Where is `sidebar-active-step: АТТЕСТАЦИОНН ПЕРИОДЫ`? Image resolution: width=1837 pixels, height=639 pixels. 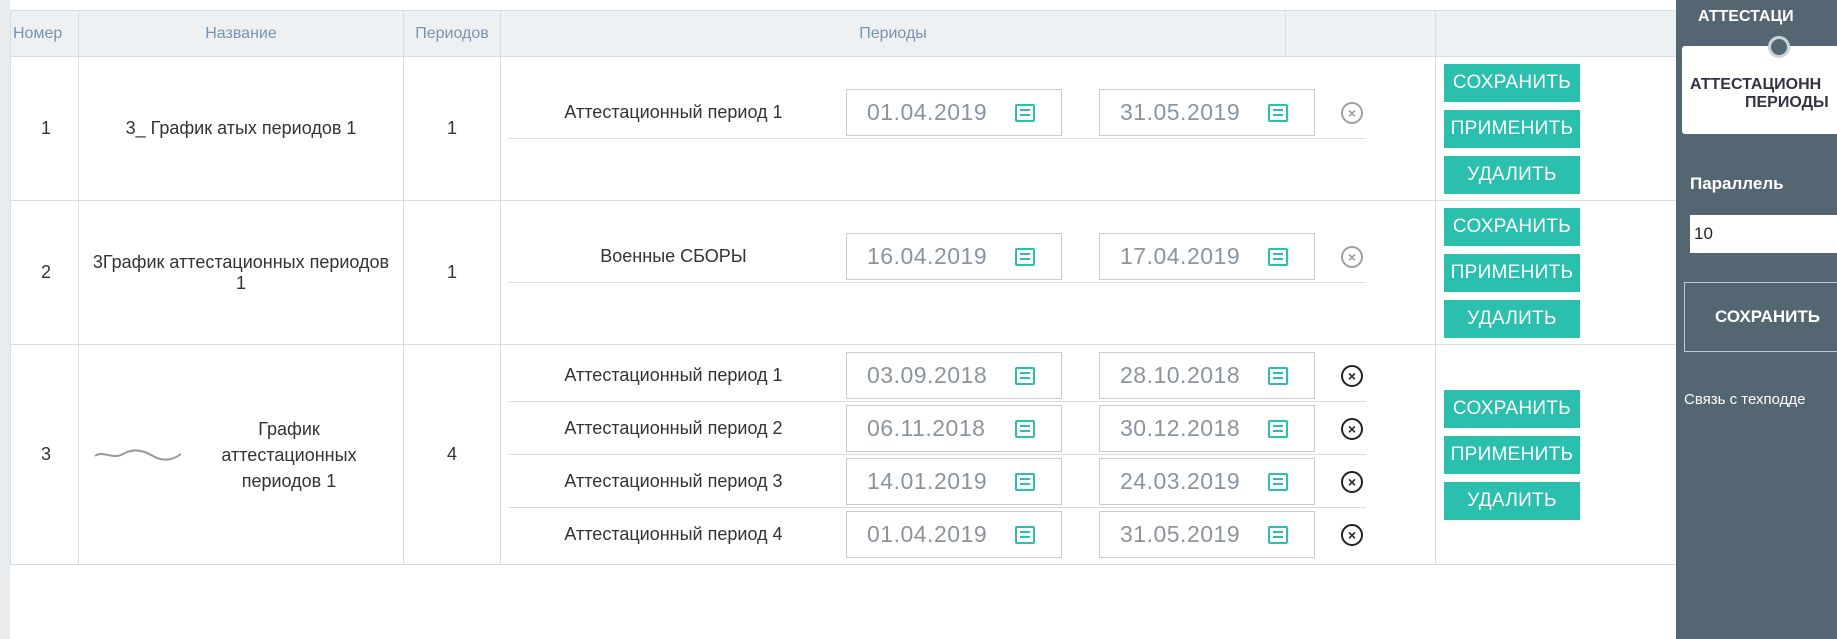 sidebar-active-step: АТТЕСТАЦИОНН ПЕРИОДЫ is located at coordinates (1759, 90).